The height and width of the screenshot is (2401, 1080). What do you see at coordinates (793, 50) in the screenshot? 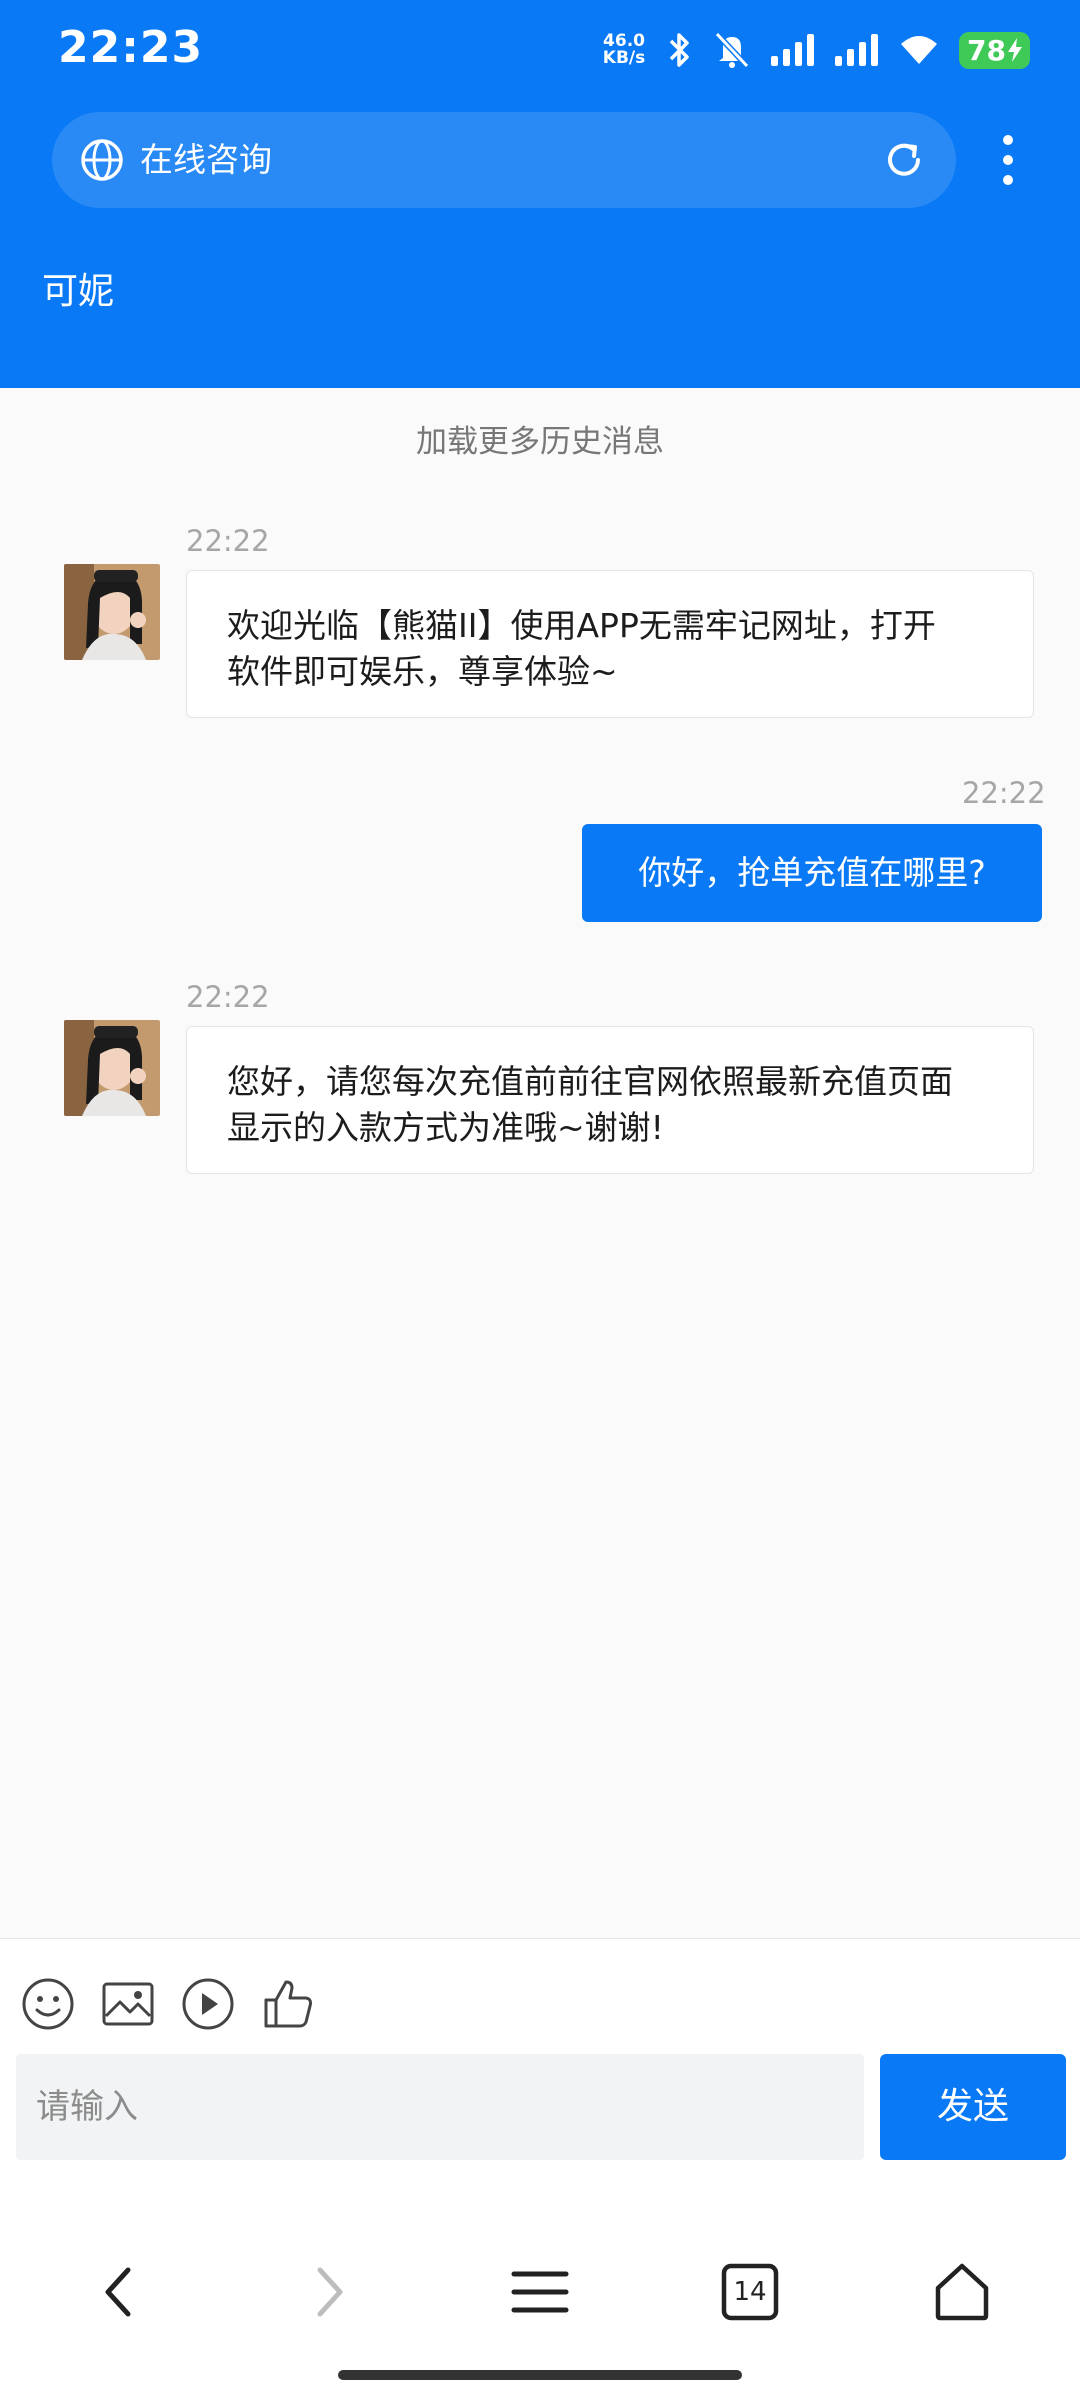
I see `signal-icon` at bounding box center [793, 50].